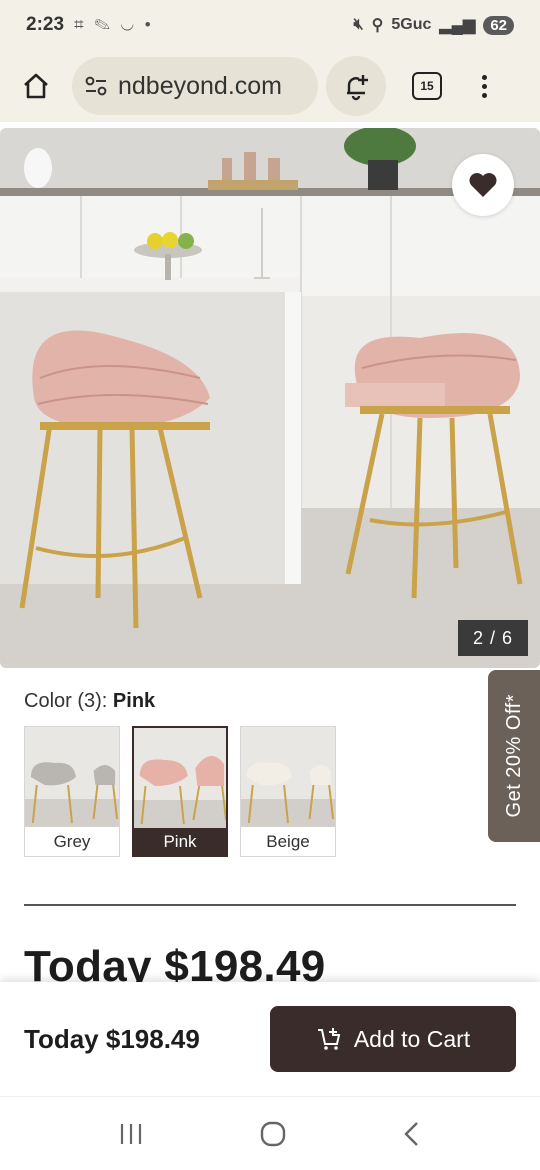  What do you see at coordinates (377, 25) in the screenshot?
I see `location-icon: ⚲` at bounding box center [377, 25].